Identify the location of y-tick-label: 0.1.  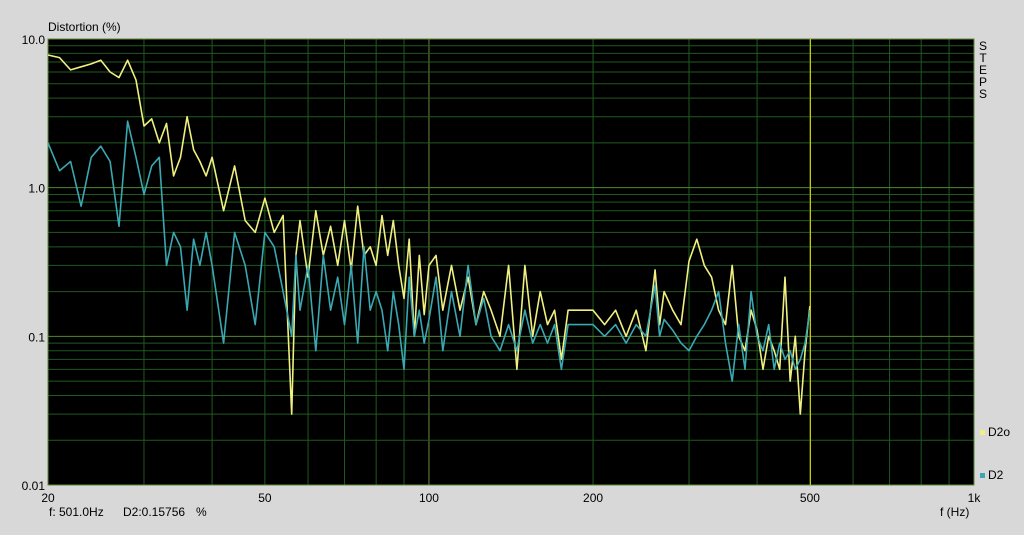
(36, 337).